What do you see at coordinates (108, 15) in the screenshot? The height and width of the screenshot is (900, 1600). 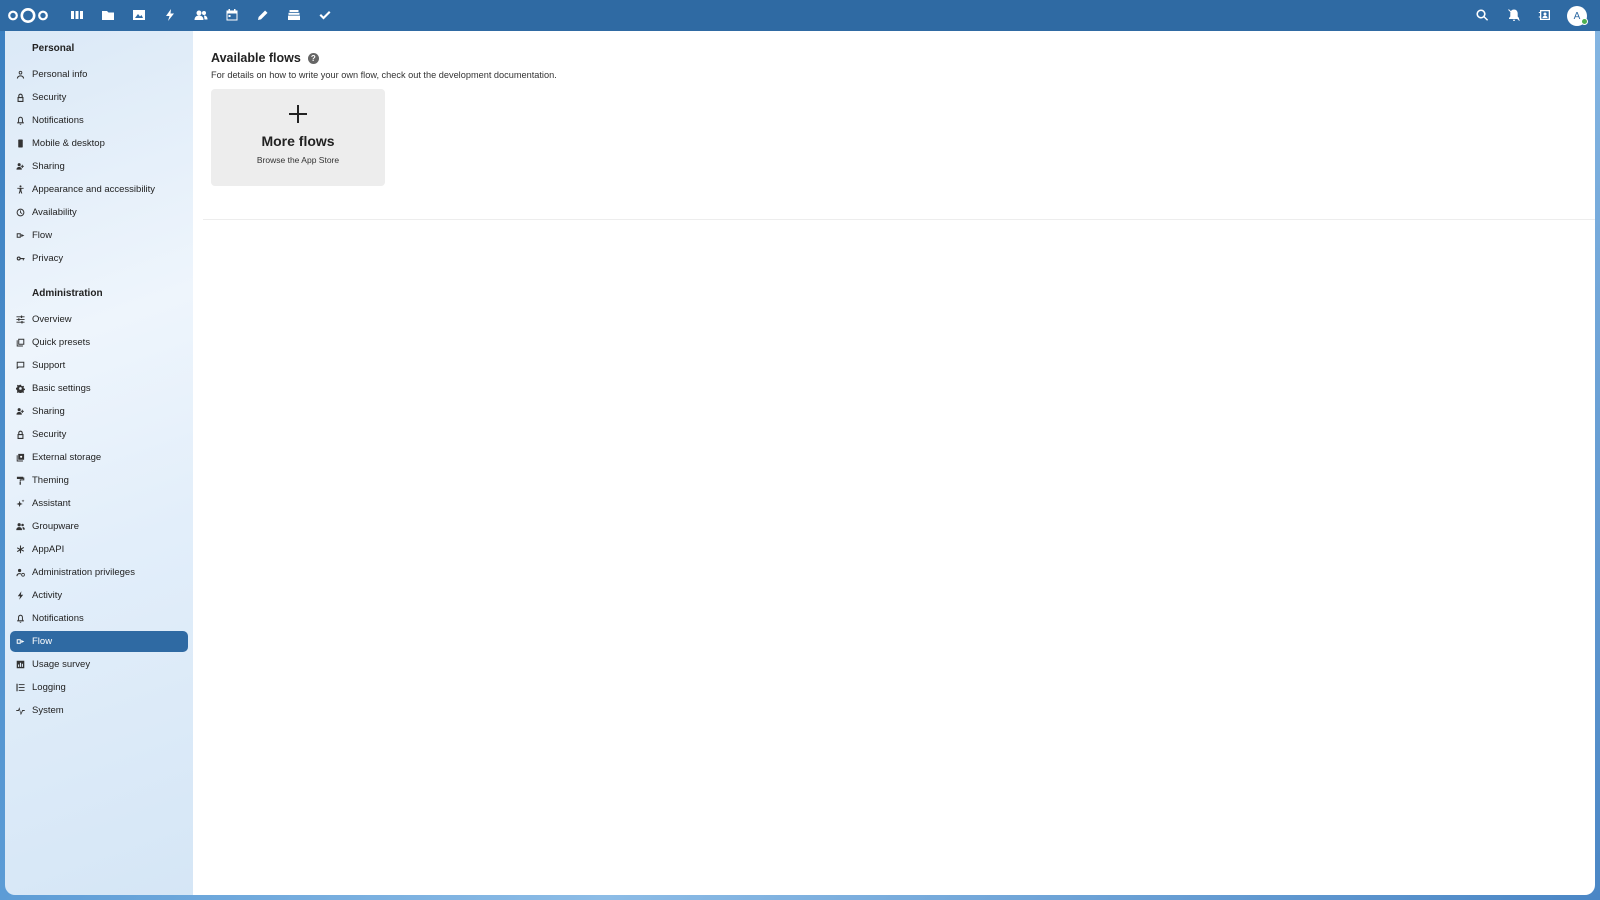 I see `files-icon` at bounding box center [108, 15].